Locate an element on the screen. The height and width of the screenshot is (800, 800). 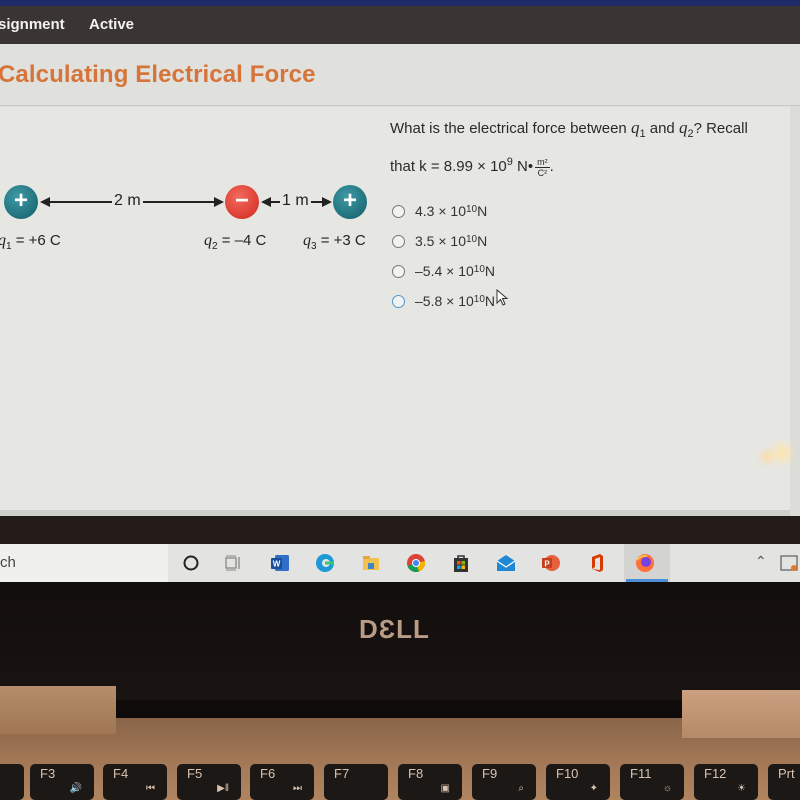
play-pause-icon: ▶‖ is located at coordinates (223, 788).